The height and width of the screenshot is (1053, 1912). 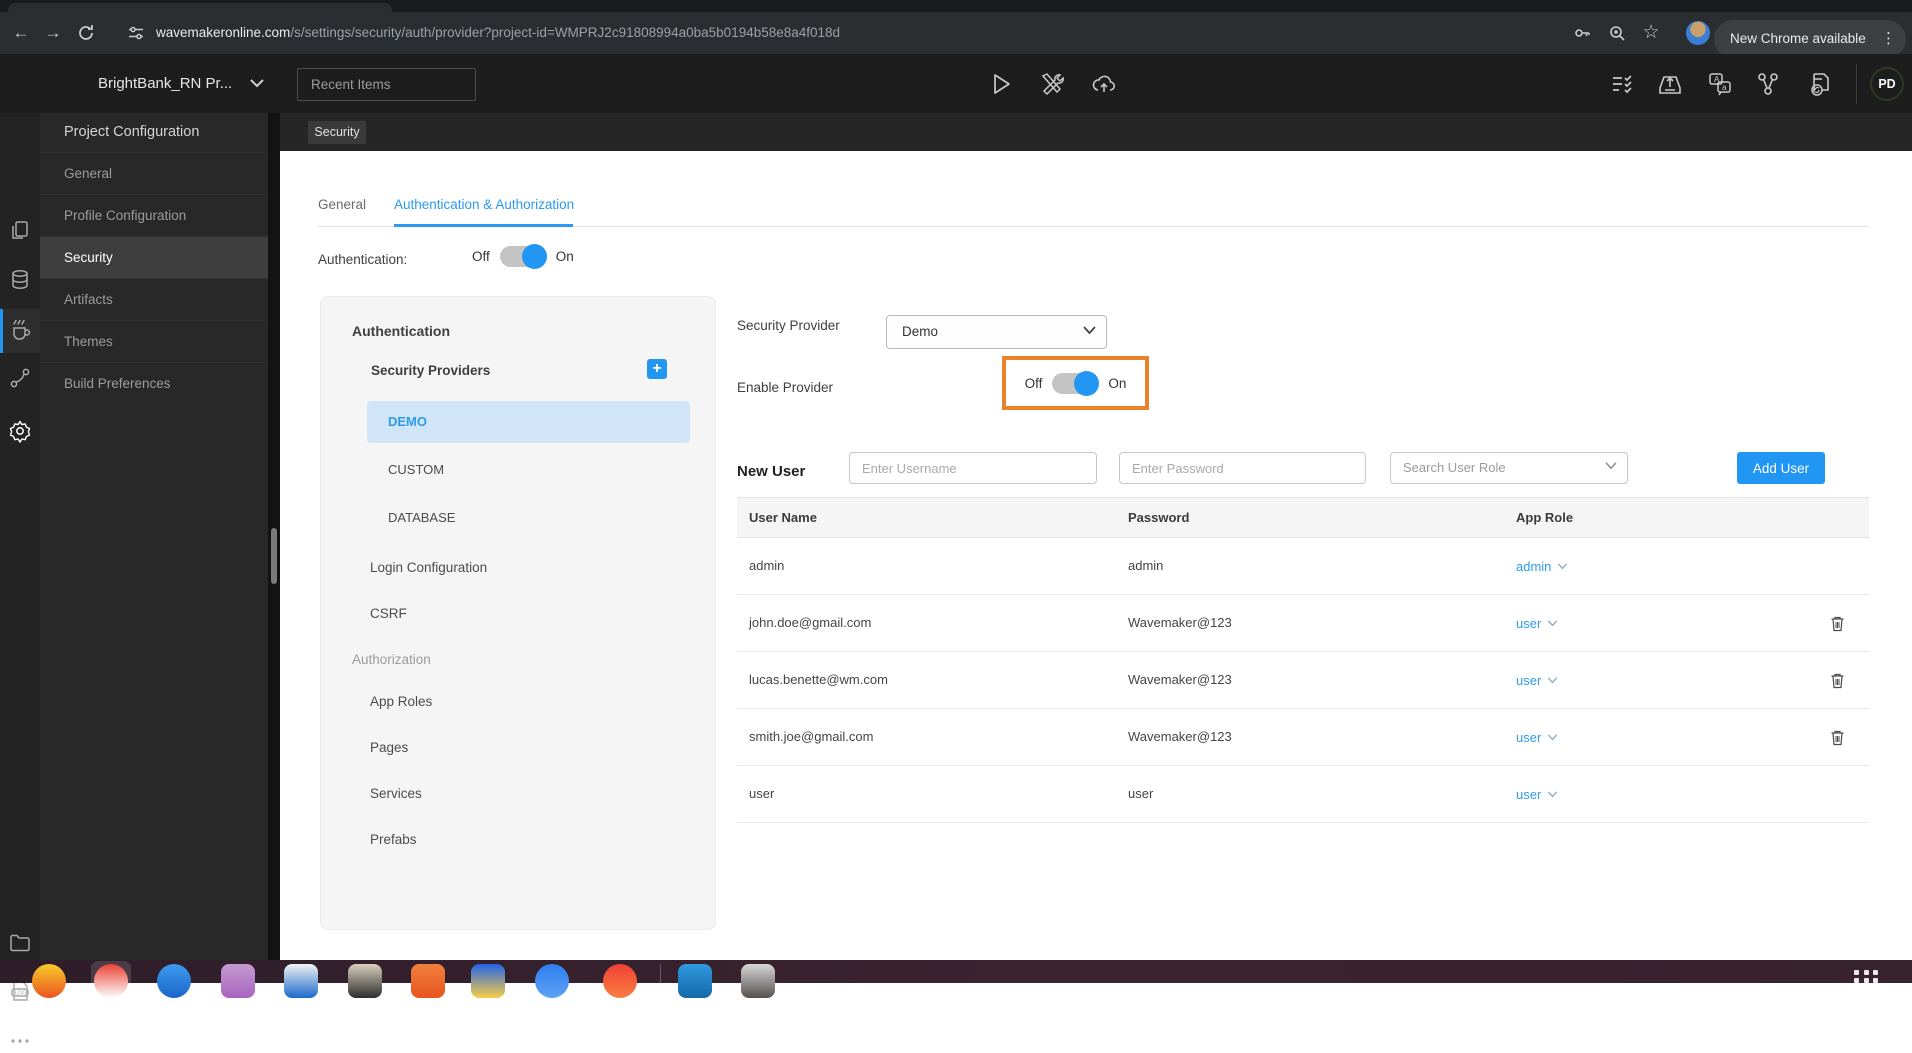 I want to click on cloud-upload-icon, so click(x=1104, y=84).